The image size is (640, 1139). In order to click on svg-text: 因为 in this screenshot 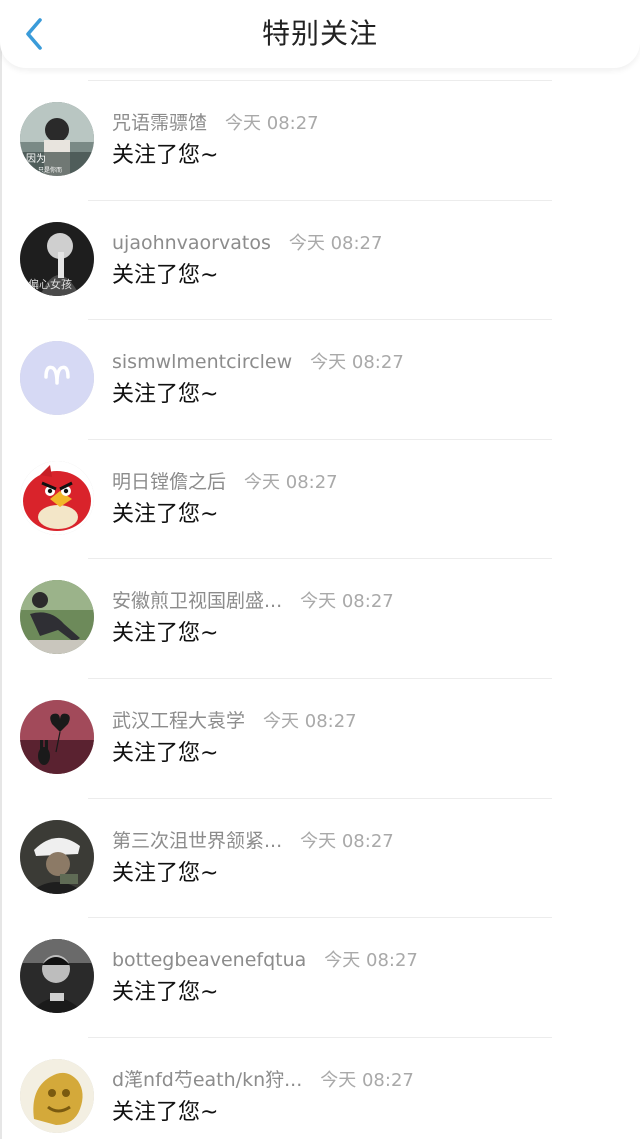, I will do `click(36, 159)`.